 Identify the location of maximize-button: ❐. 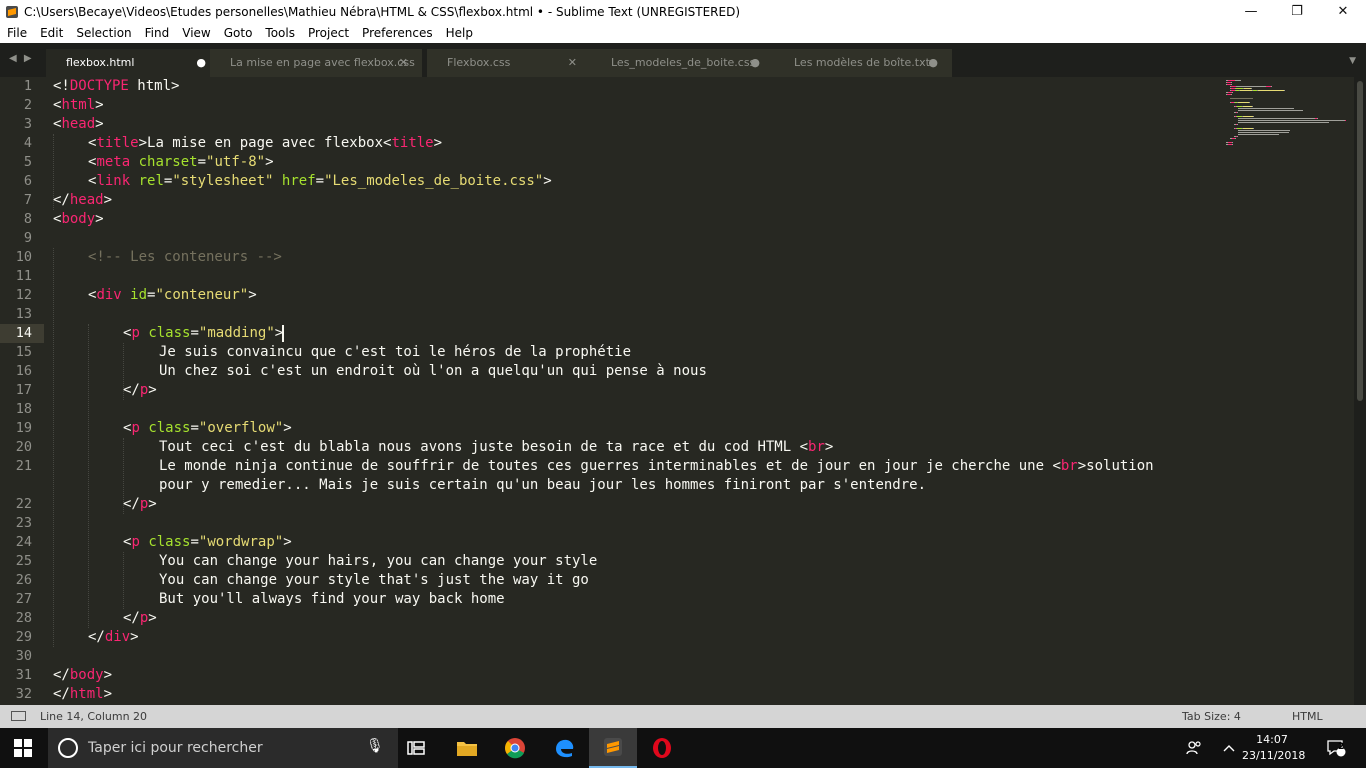
(1297, 11).